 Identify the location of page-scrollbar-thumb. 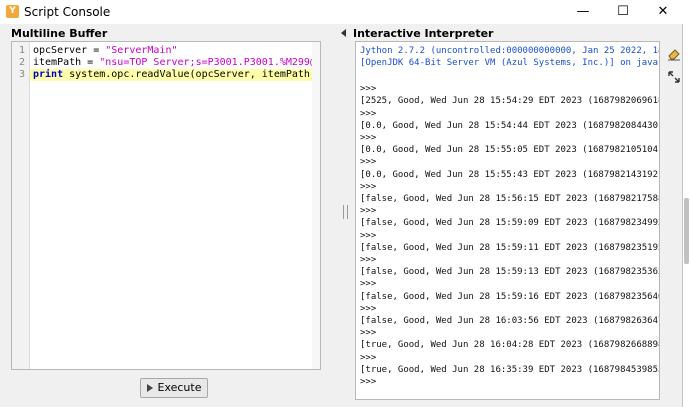
(686, 231).